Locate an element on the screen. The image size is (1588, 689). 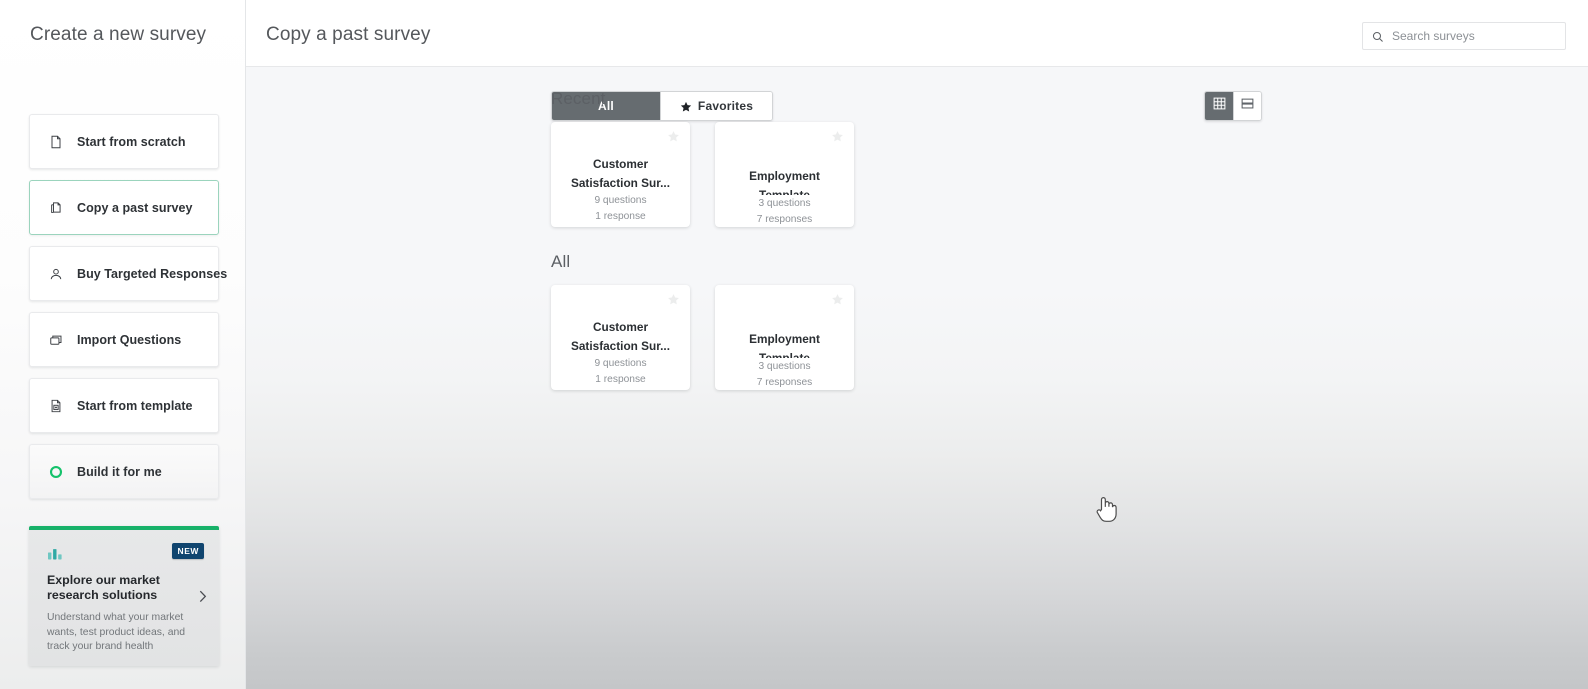
green-ring-icon is located at coordinates (56, 472).